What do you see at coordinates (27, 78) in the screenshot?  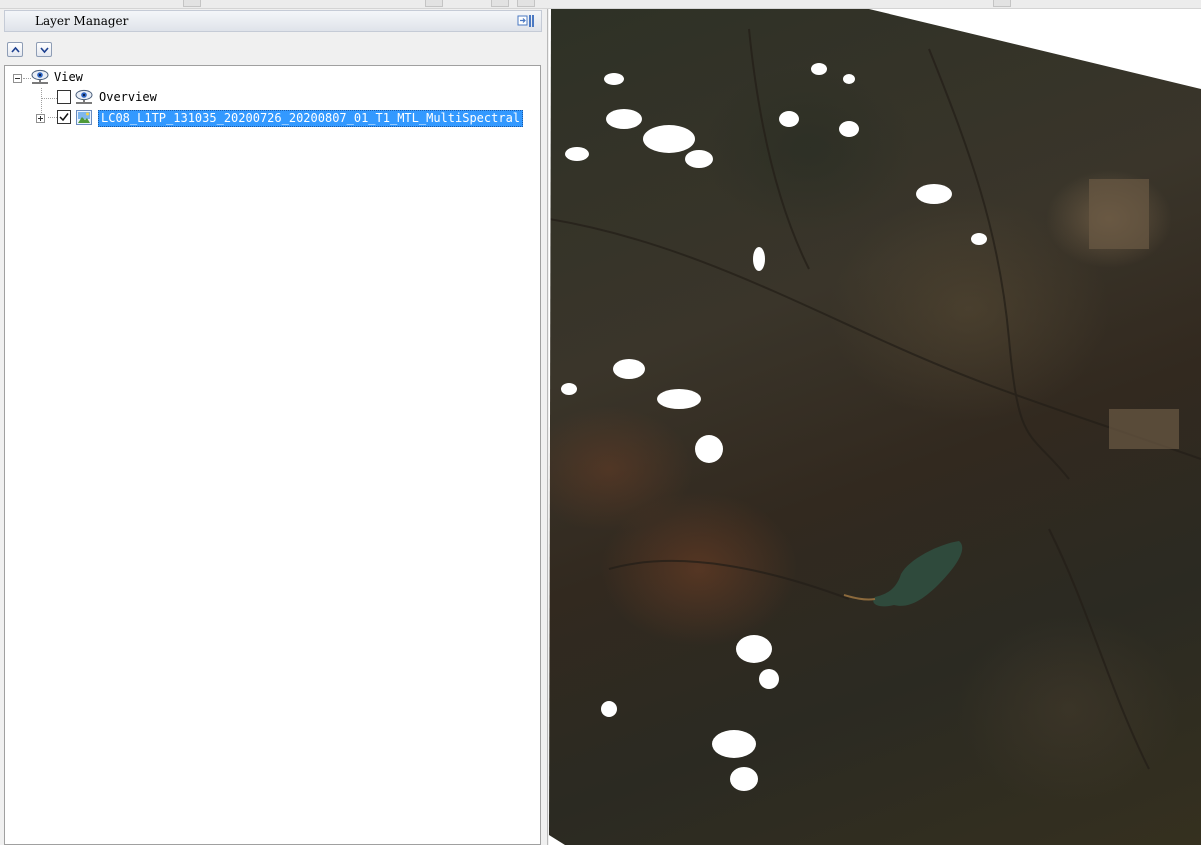 I see `tree-connector` at bounding box center [27, 78].